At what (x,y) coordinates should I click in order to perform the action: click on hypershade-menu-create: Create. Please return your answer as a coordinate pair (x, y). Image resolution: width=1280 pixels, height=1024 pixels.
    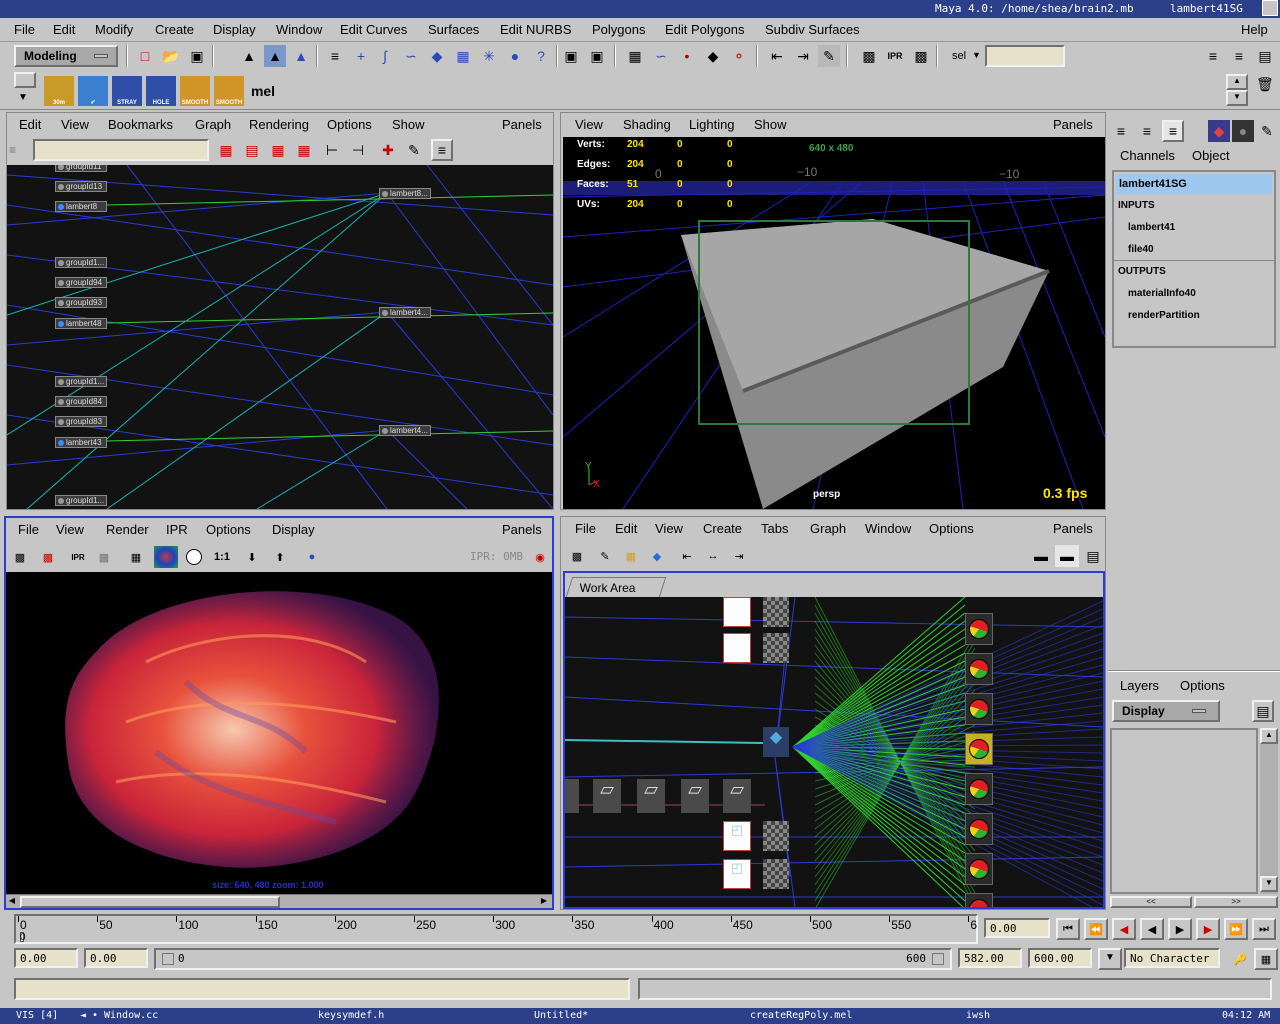
    Looking at the image, I should click on (722, 528).